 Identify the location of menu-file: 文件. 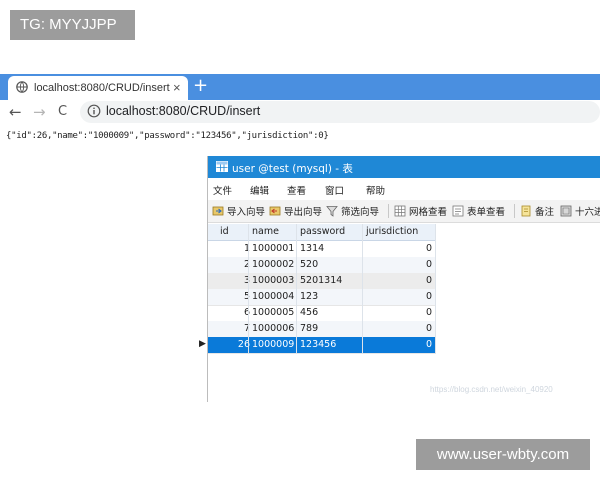
(222, 190).